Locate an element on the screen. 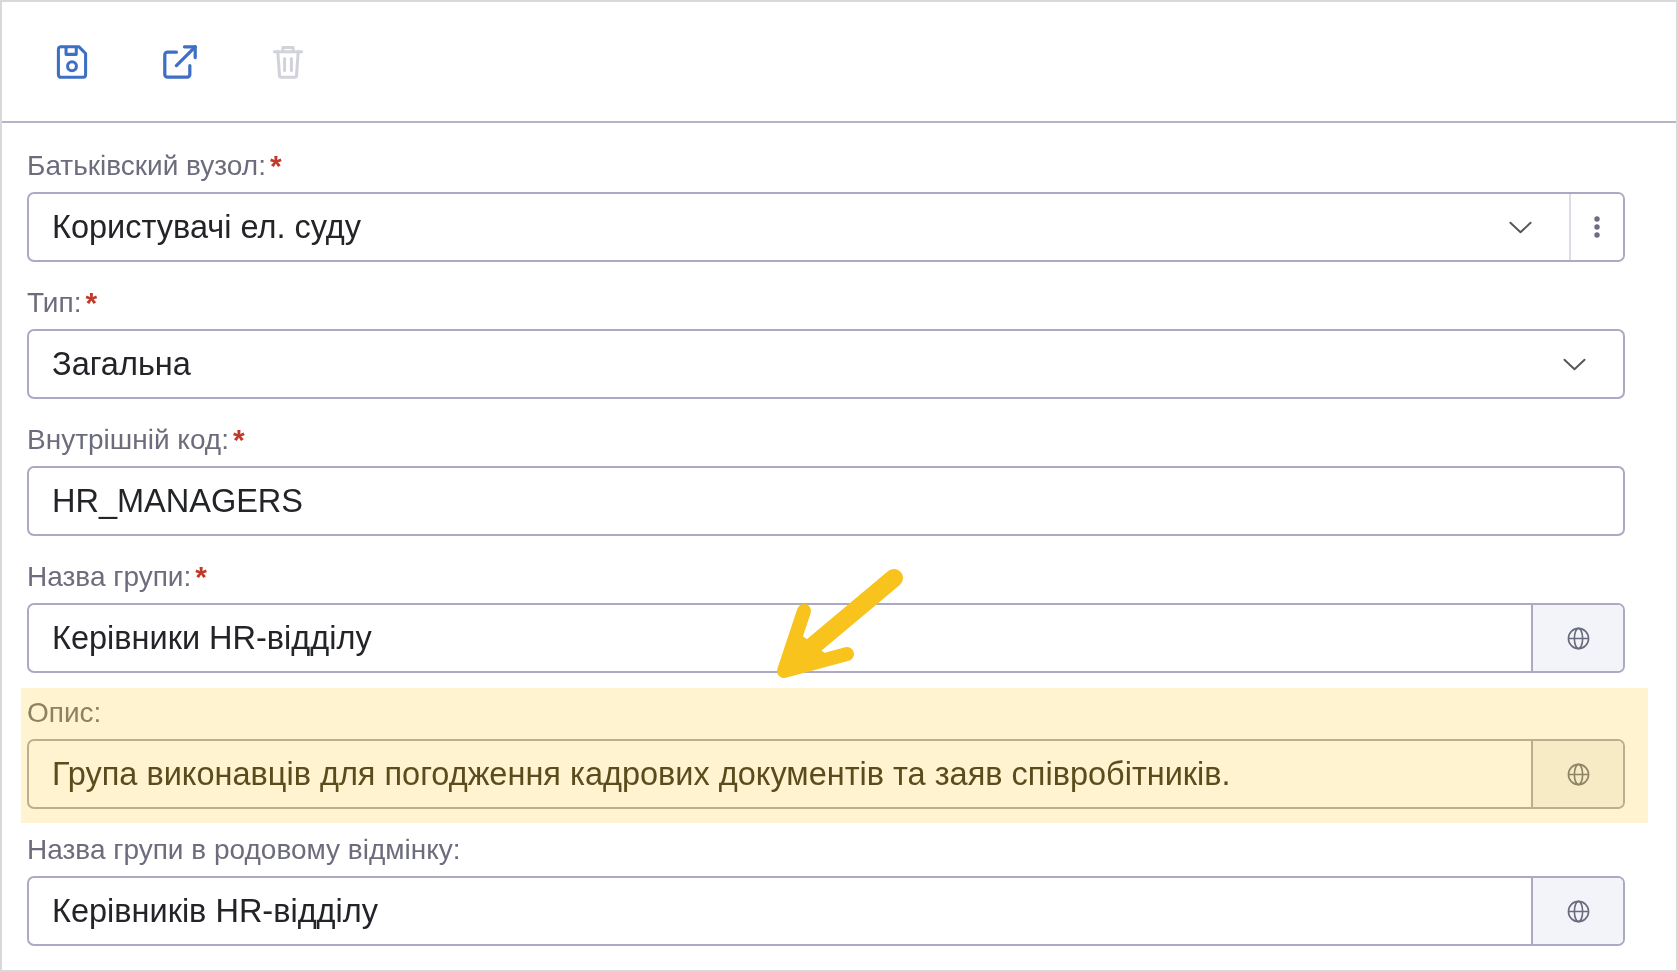 The width and height of the screenshot is (1678, 972). text-field: Керівників HR-відділу is located at coordinates (826, 911).